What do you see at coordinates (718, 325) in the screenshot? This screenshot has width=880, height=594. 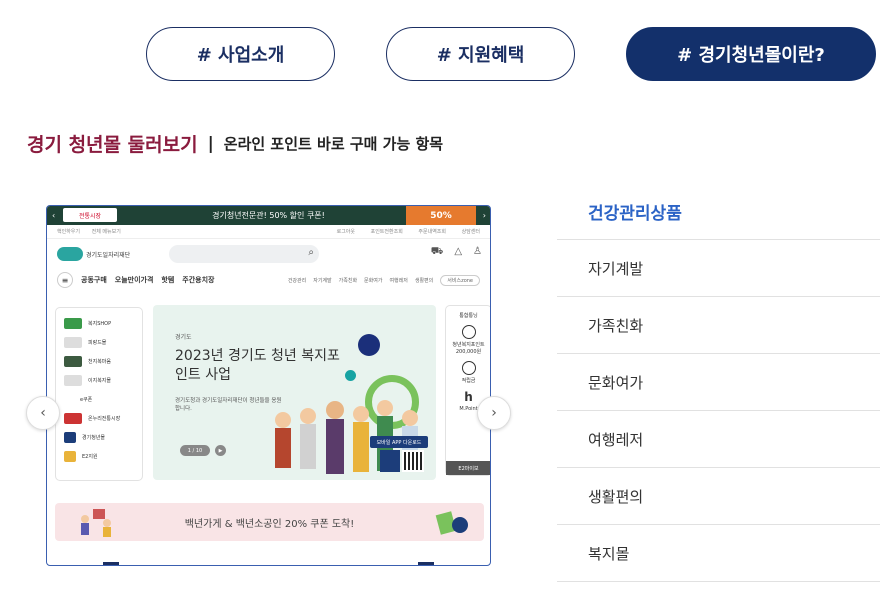 I see `category-family: 가족친화` at bounding box center [718, 325].